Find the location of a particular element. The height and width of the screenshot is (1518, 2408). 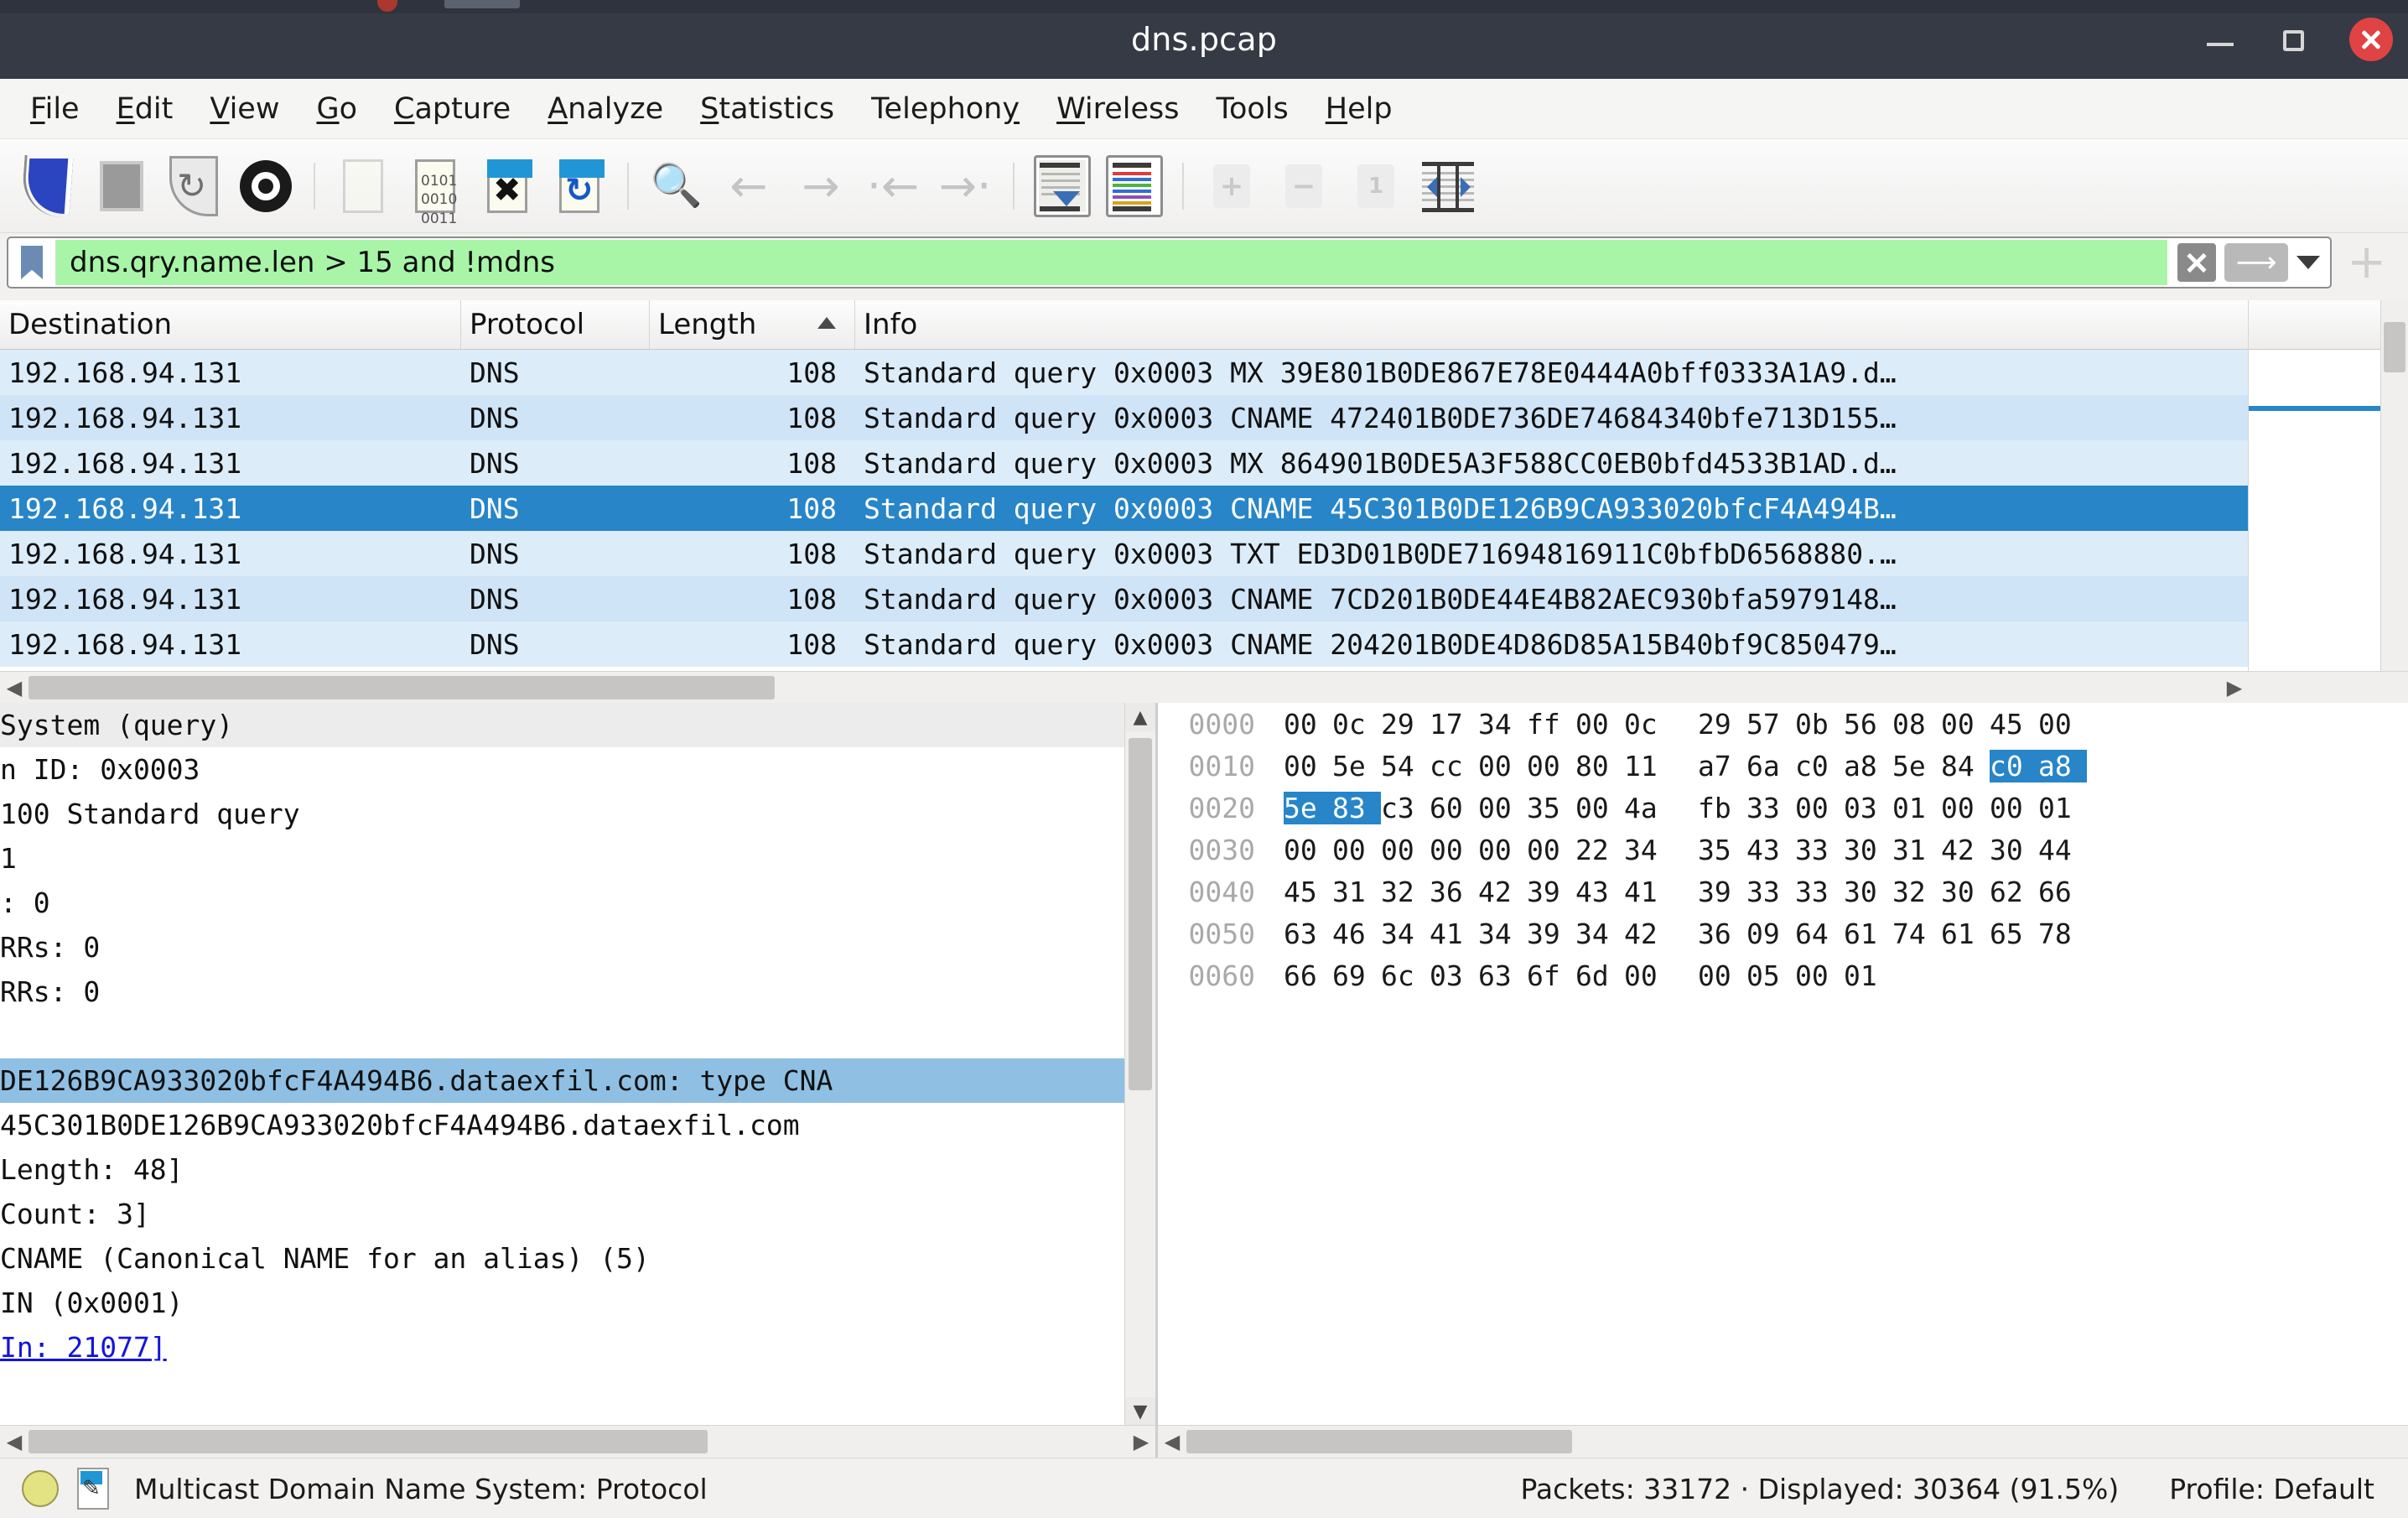

autoscroll-icon is located at coordinates (1062, 186).